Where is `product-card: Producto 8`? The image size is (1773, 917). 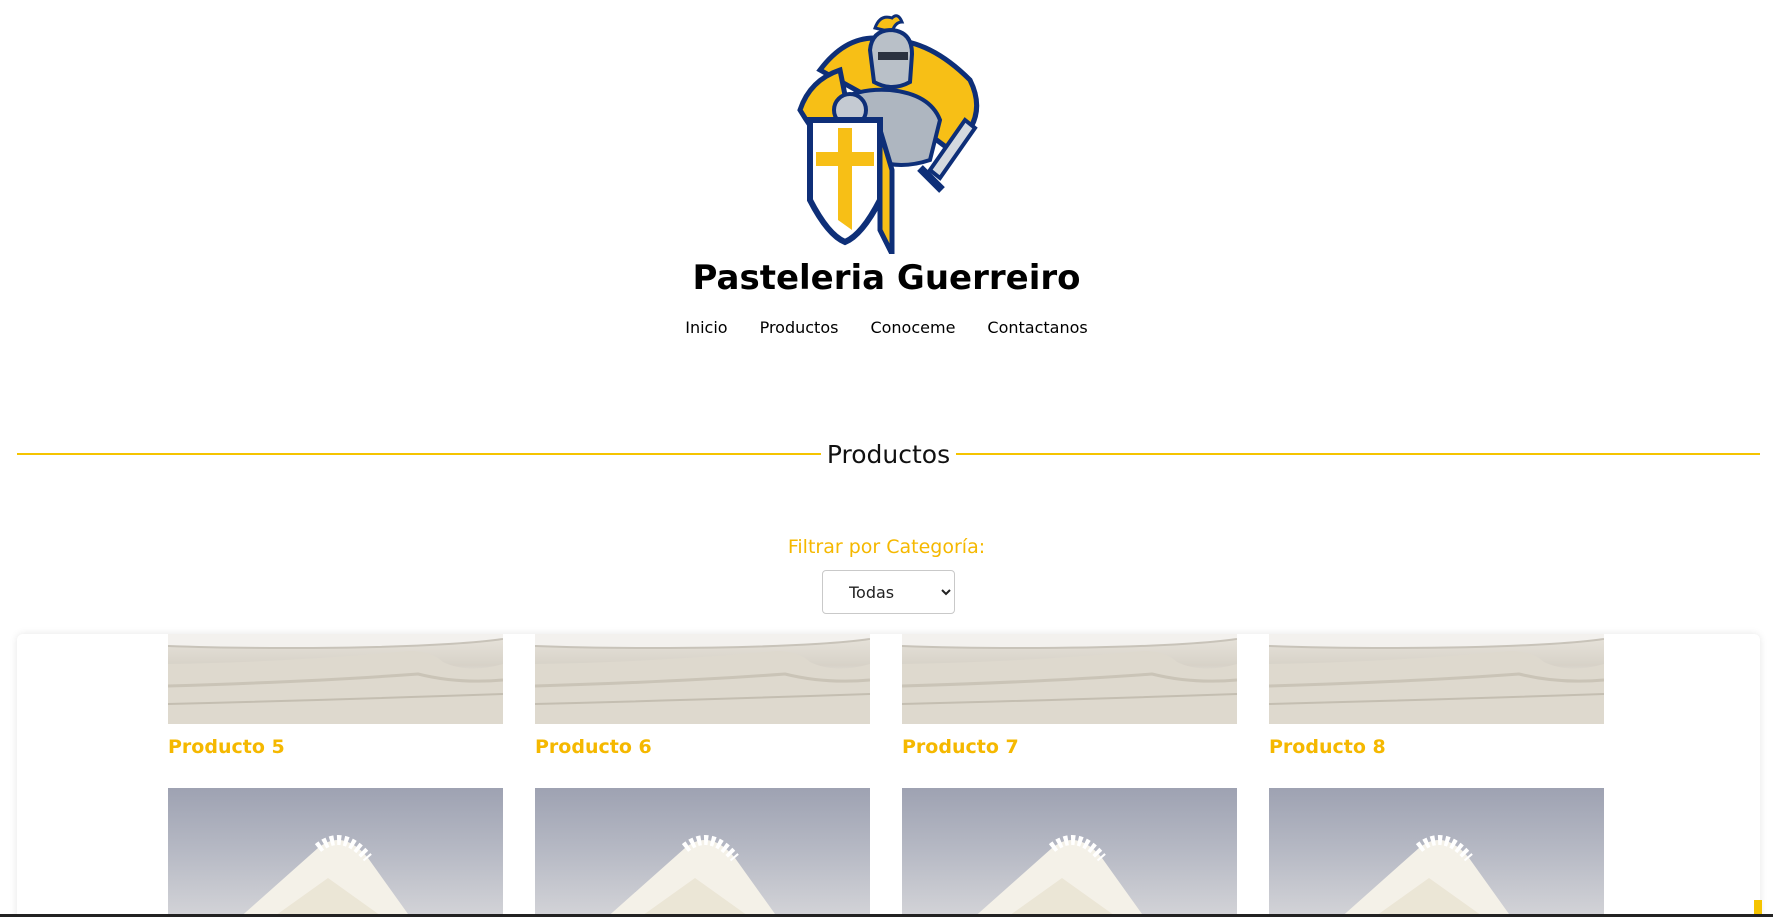
product-card: Producto 8 is located at coordinates (1436, 696).